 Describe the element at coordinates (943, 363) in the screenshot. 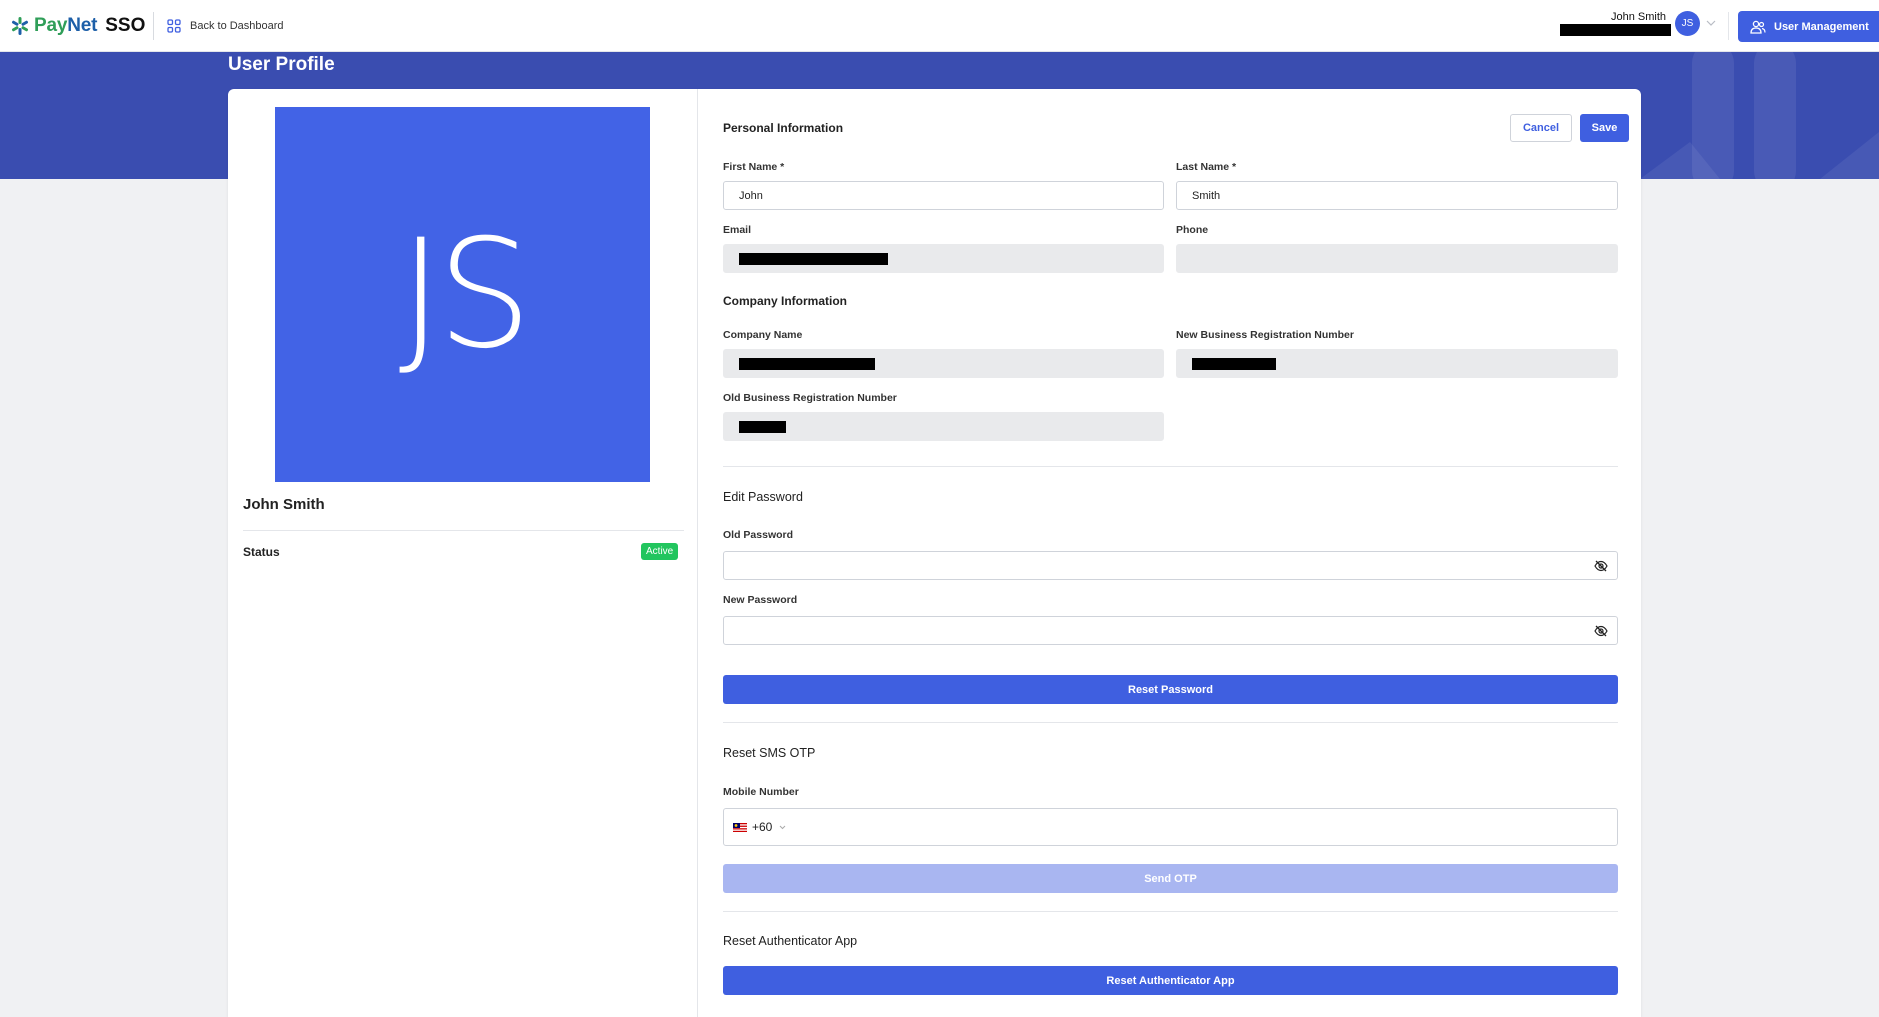

I see `company-name-field` at that location.